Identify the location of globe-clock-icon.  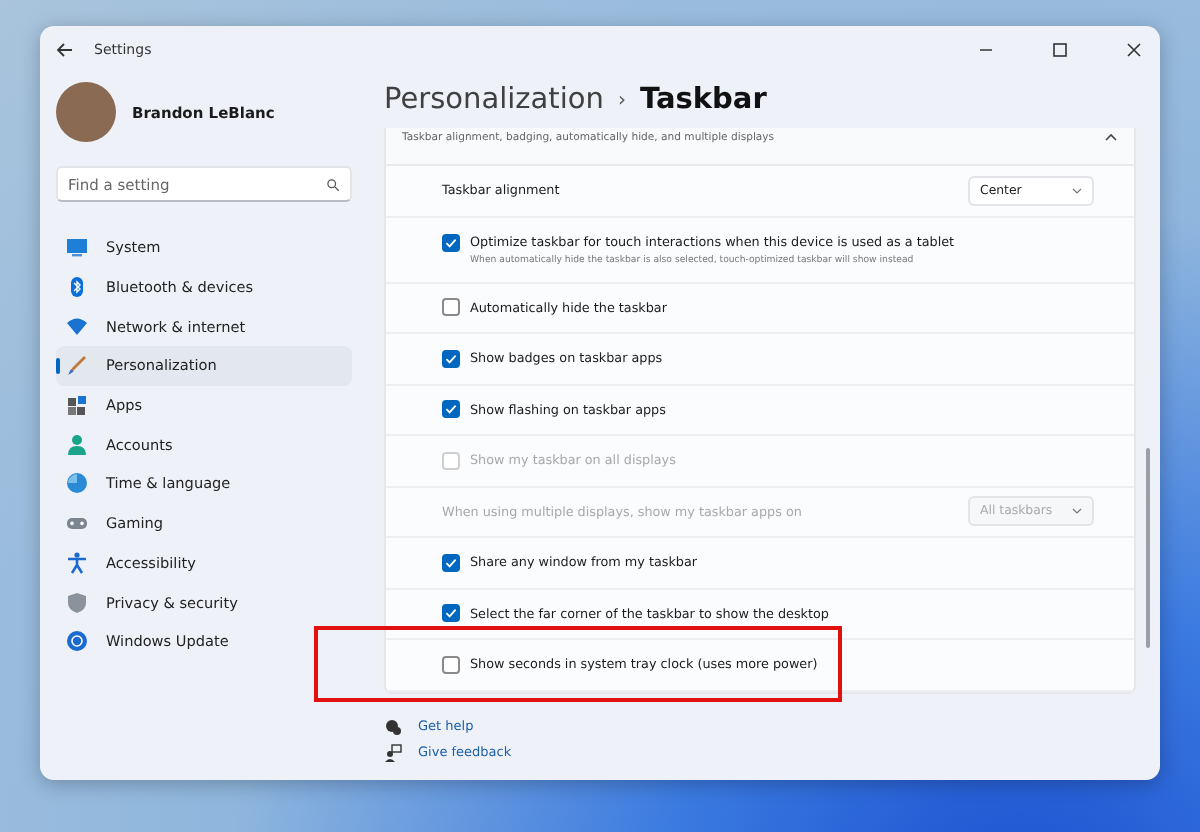
(77, 483).